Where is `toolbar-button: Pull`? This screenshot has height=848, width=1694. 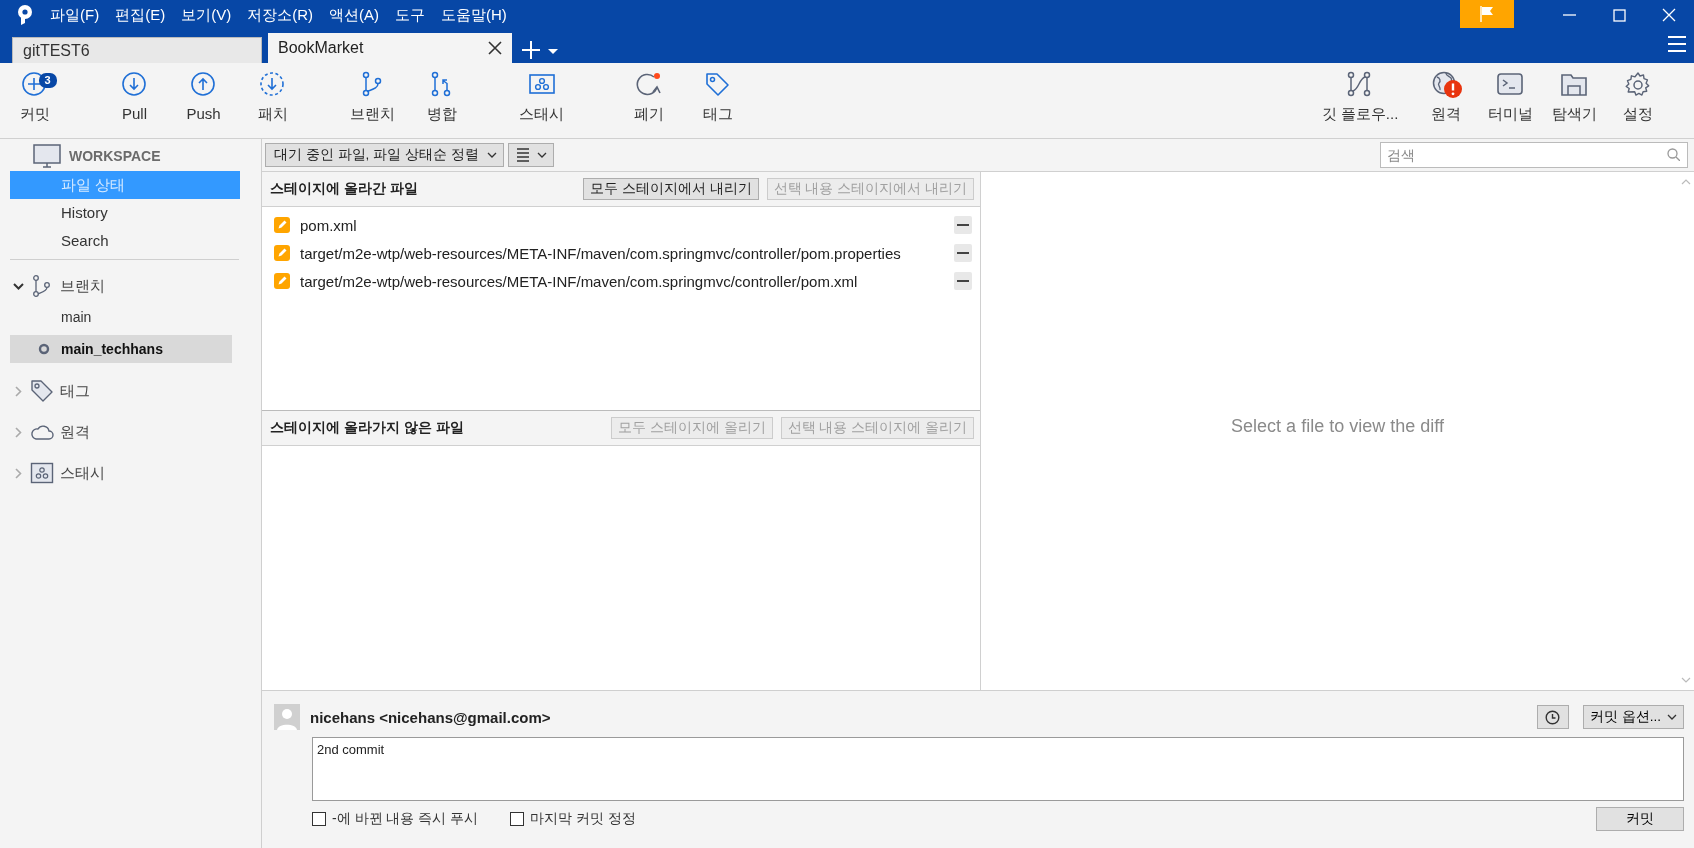 toolbar-button: Pull is located at coordinates (134, 100).